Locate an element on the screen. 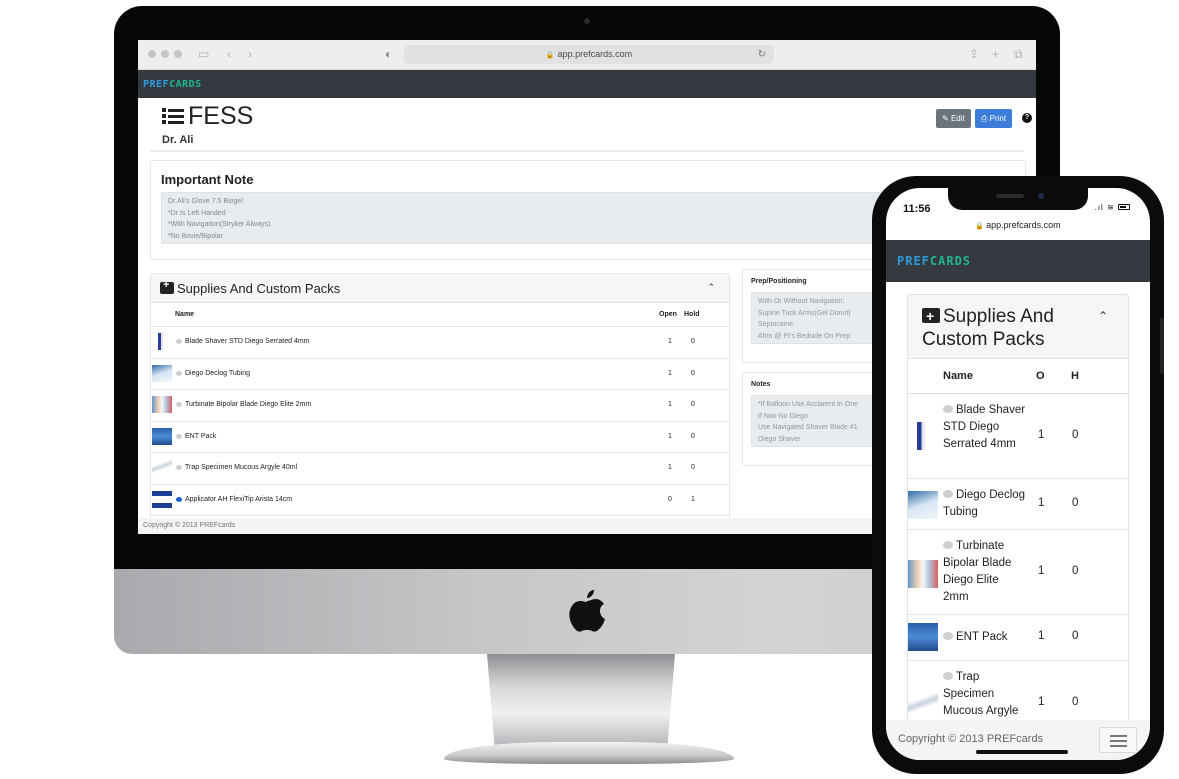 This screenshot has height=779, width=1179. medical-kit-icon is located at coordinates (167, 286).